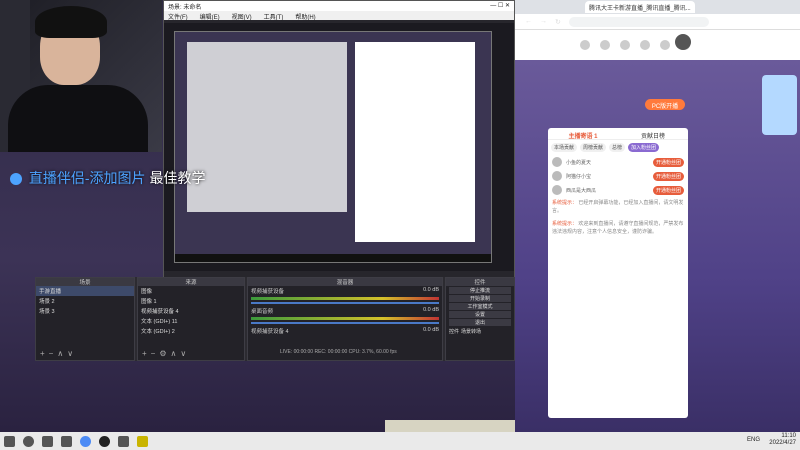 Image resolution: width=800 pixels, height=450 pixels. Describe the element at coordinates (480, 298) in the screenshot. I see `start-record-button: 开始录制` at that location.